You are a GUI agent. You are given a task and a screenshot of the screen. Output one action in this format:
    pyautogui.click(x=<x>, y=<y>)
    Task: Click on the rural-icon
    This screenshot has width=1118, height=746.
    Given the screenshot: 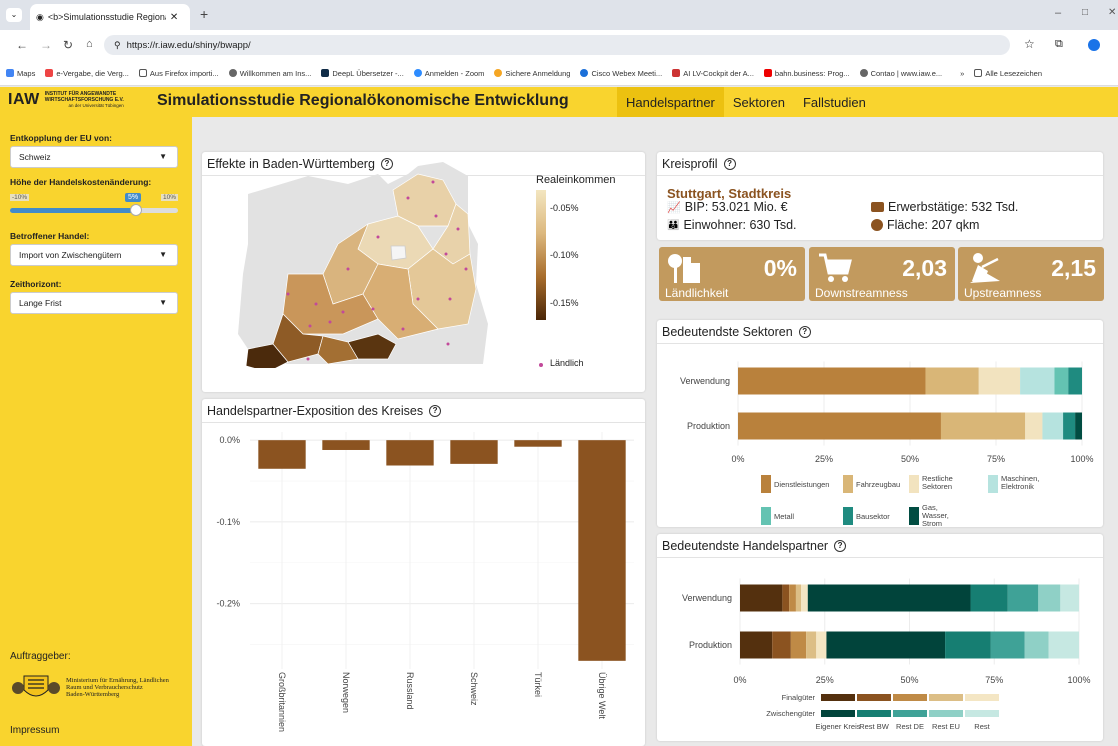 What is the action you would take?
    pyautogui.click(x=684, y=268)
    